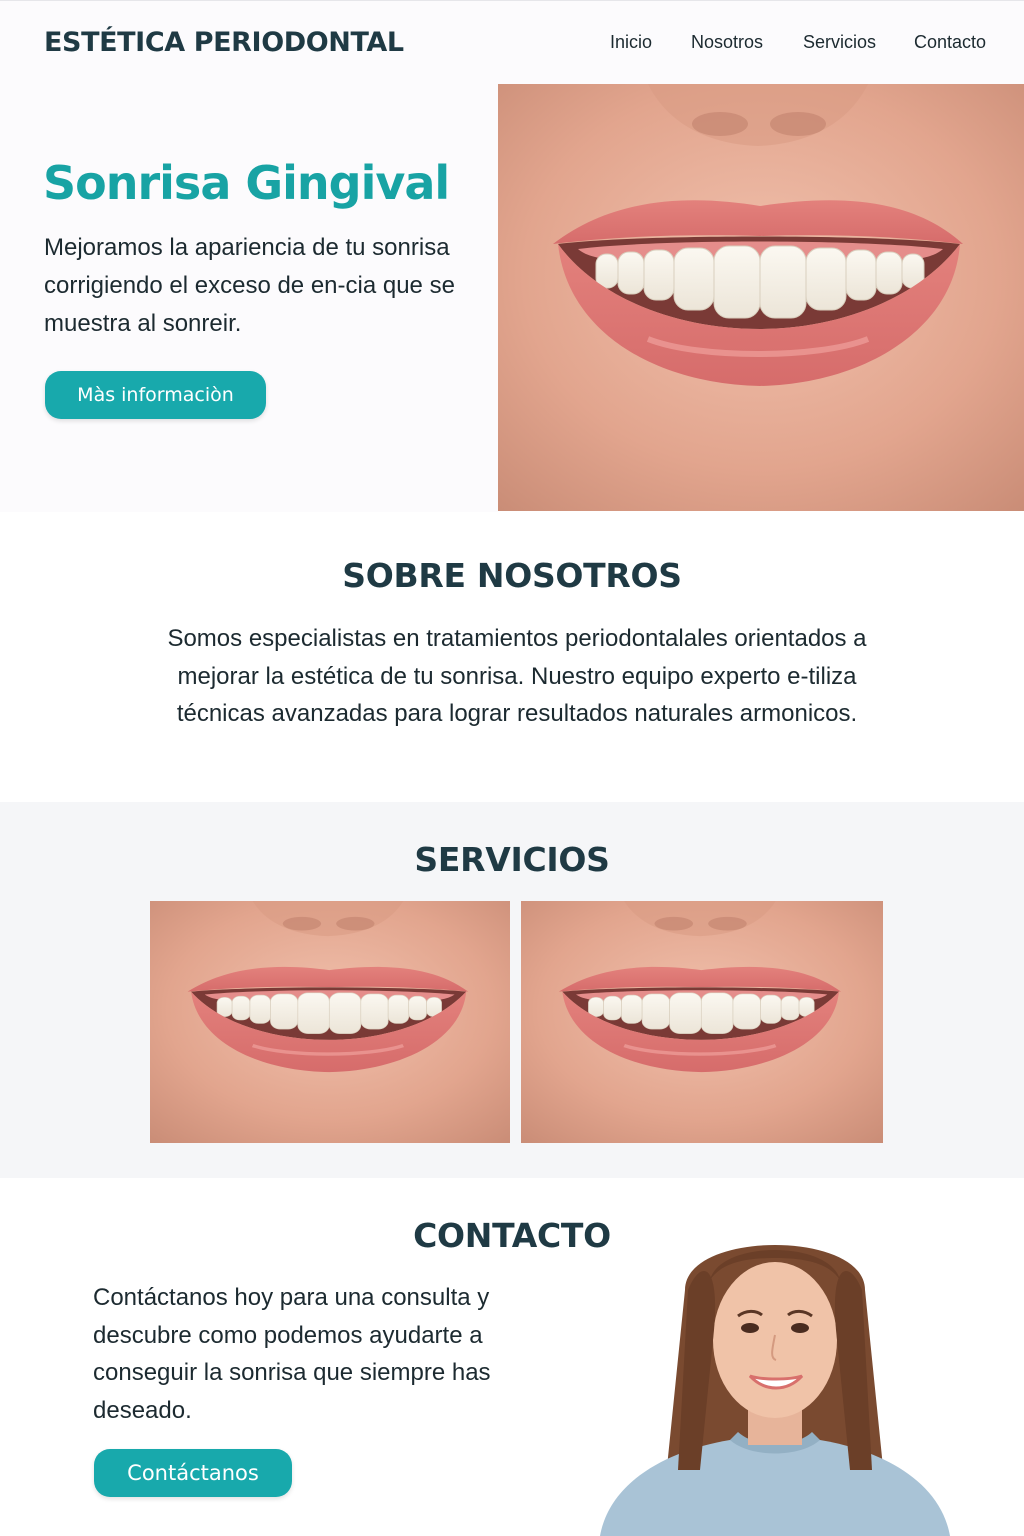 The image size is (1024, 1536). What do you see at coordinates (246, 183) in the screenshot?
I see `hero-title: Sonrisa Gingival` at bounding box center [246, 183].